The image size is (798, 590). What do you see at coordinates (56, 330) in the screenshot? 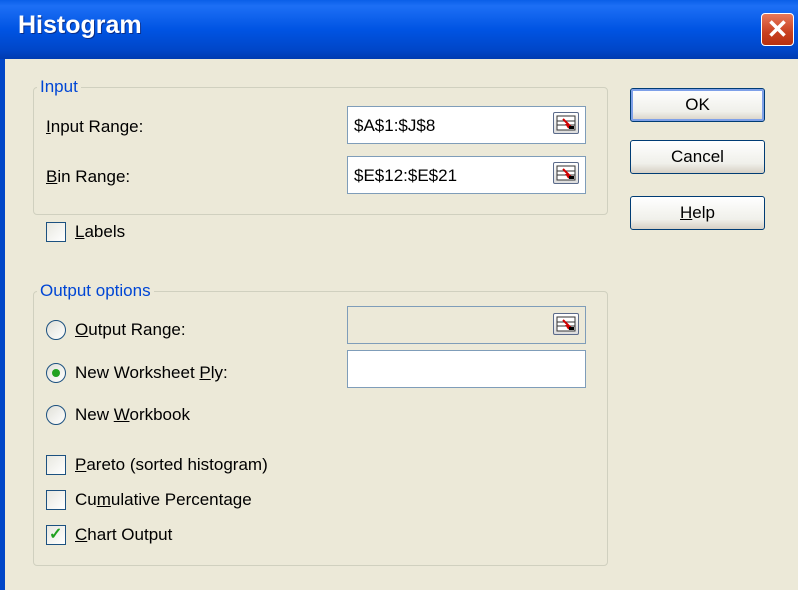
I see `output-range-radio` at bounding box center [56, 330].